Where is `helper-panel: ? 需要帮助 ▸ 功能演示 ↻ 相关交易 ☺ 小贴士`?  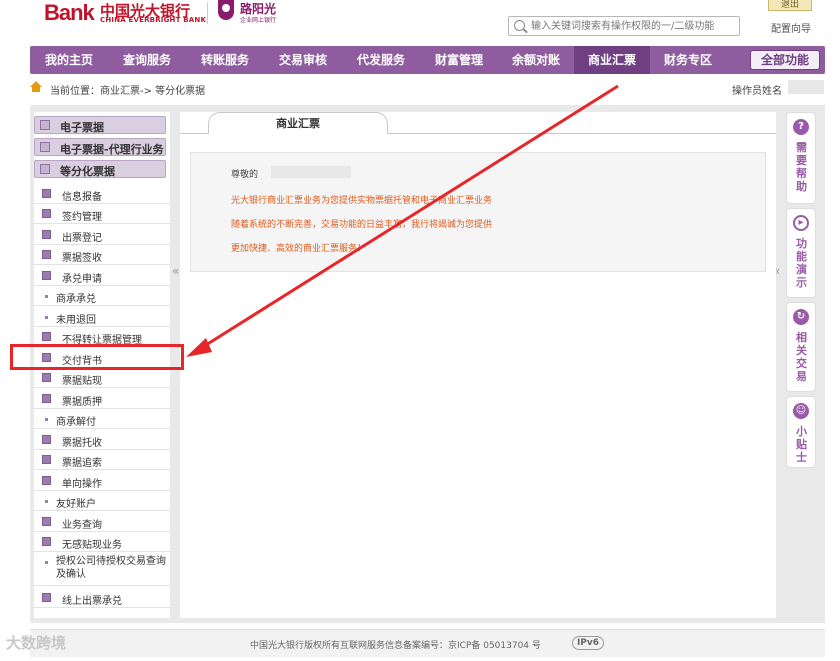
helper-panel: ? 需要帮助 ▸ 功能演示 ↻ 相关交易 ☺ 小贴士 is located at coordinates (801, 290).